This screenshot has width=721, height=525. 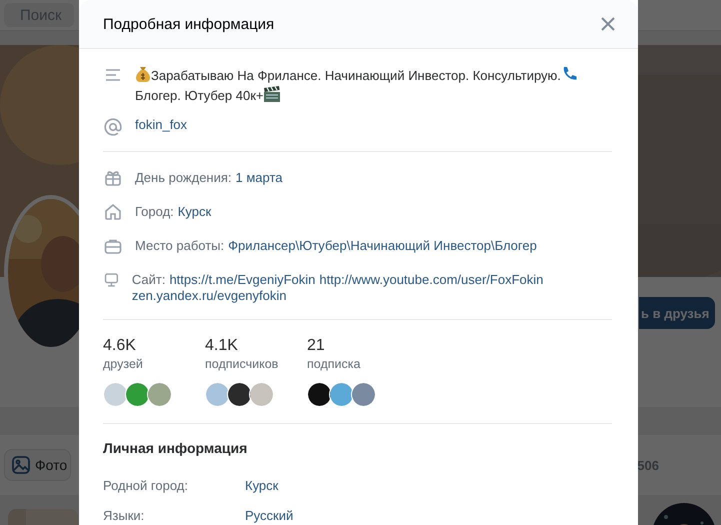 I want to click on section-heading: Личная информация, so click(x=175, y=448).